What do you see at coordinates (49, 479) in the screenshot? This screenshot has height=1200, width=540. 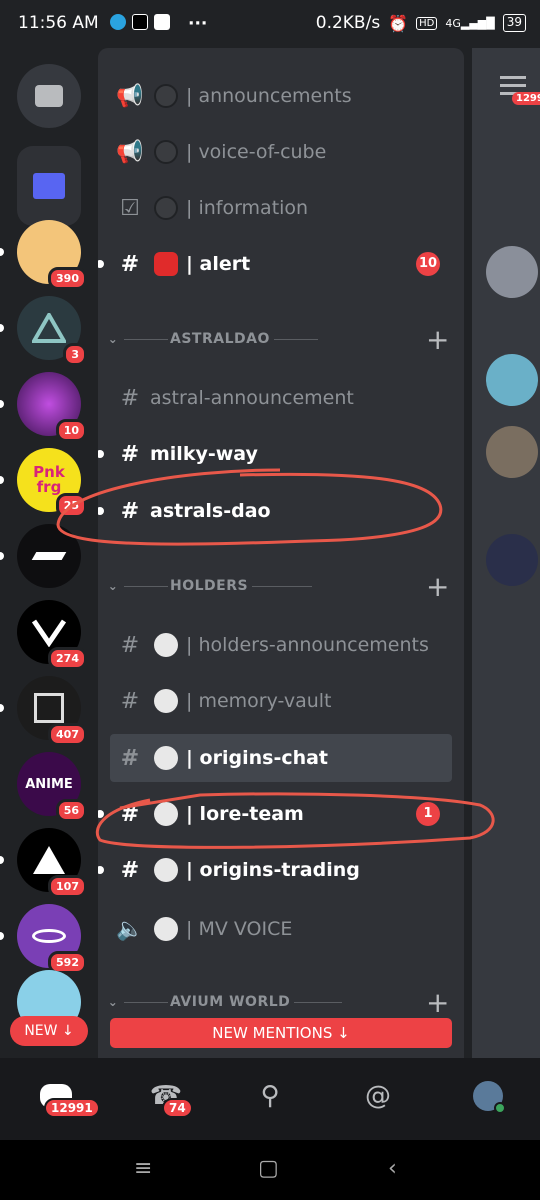 I see `server-logo-text: Pnk frg` at bounding box center [49, 479].